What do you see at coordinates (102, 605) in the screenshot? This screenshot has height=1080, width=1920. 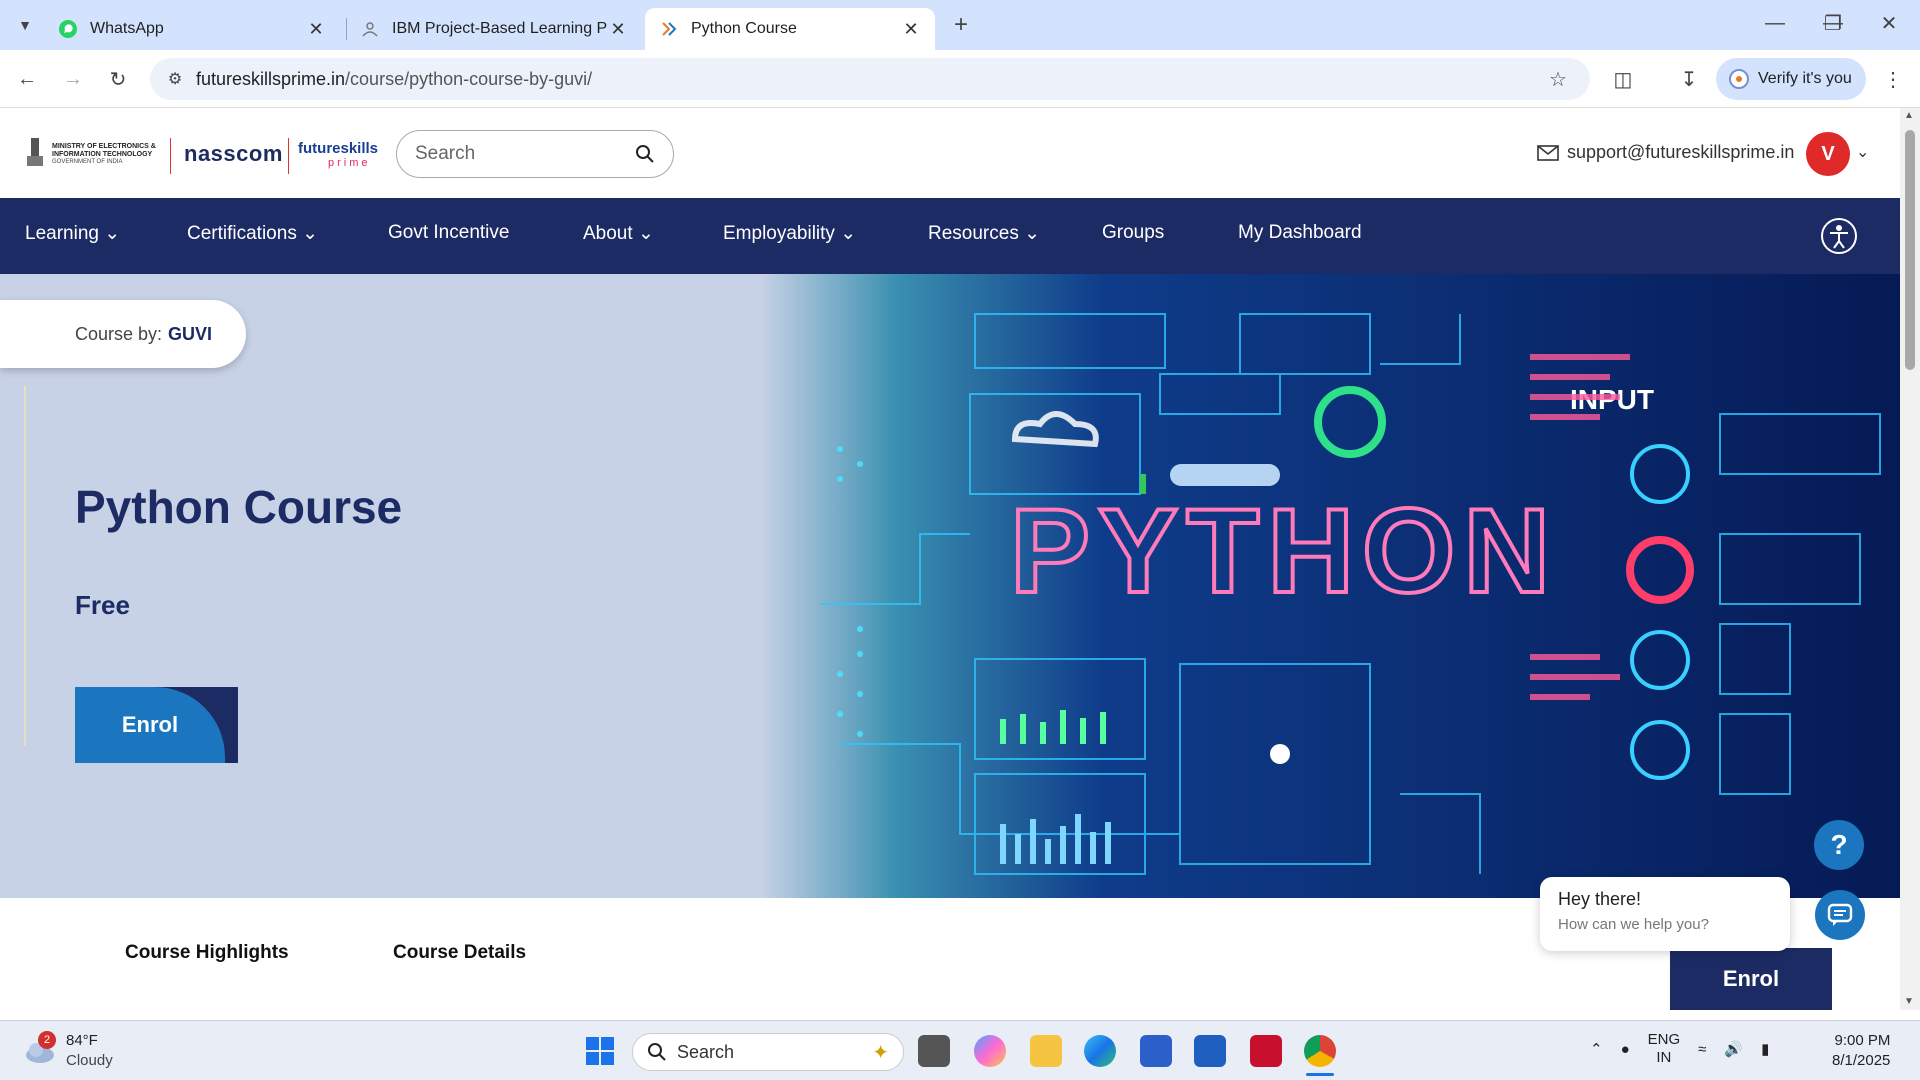 I see `course-price: Free` at bounding box center [102, 605].